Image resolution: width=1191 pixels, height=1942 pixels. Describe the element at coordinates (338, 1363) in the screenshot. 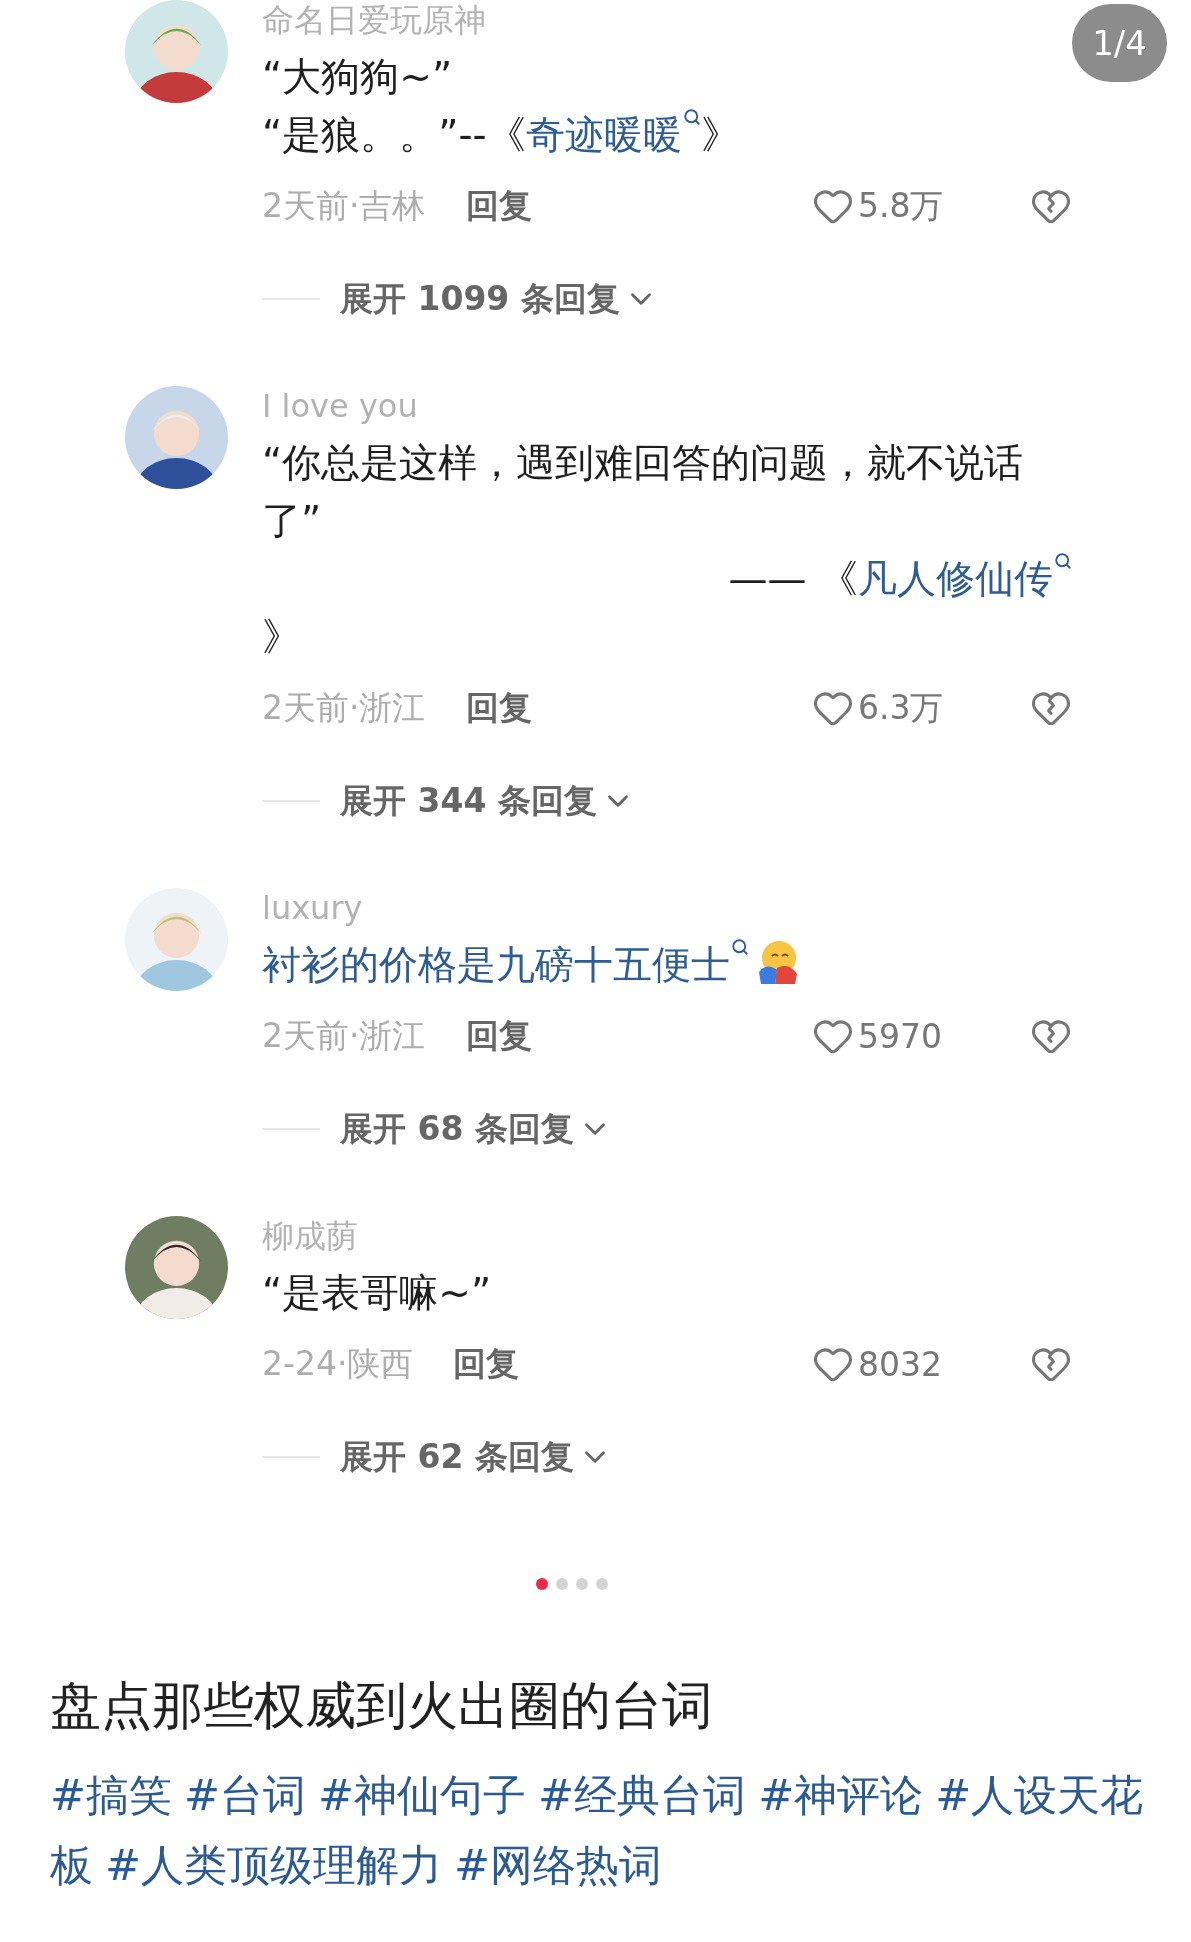

I see `time-location: 2-24·陕西` at that location.